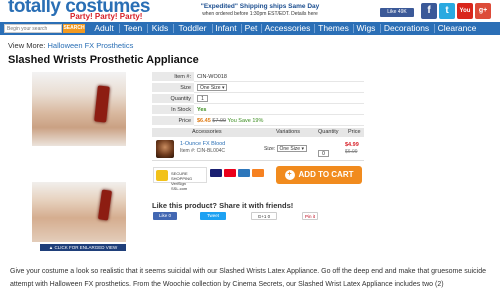 This screenshot has width=500, height=290. I want to click on youtube-icon: You, so click(465, 11).